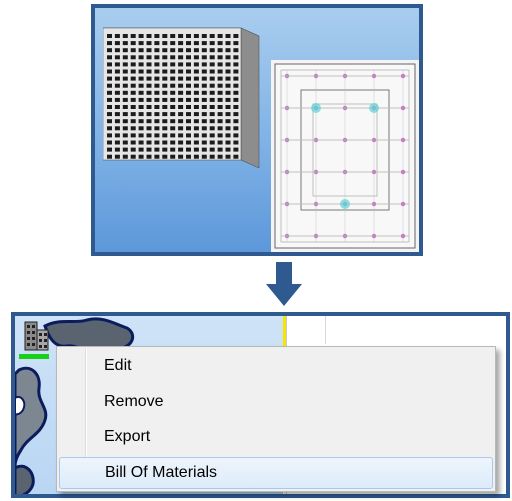 This screenshot has width=512, height=501. Describe the element at coordinates (37, 336) in the screenshot. I see `building-tree-icon` at that location.